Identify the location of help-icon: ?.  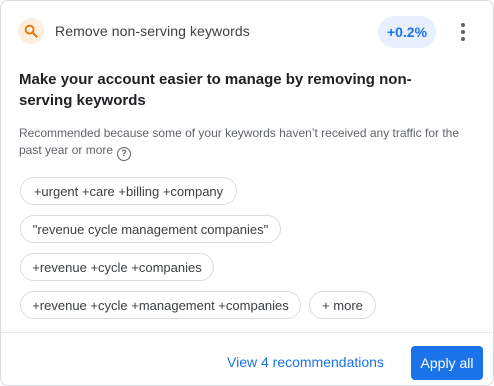
(124, 153).